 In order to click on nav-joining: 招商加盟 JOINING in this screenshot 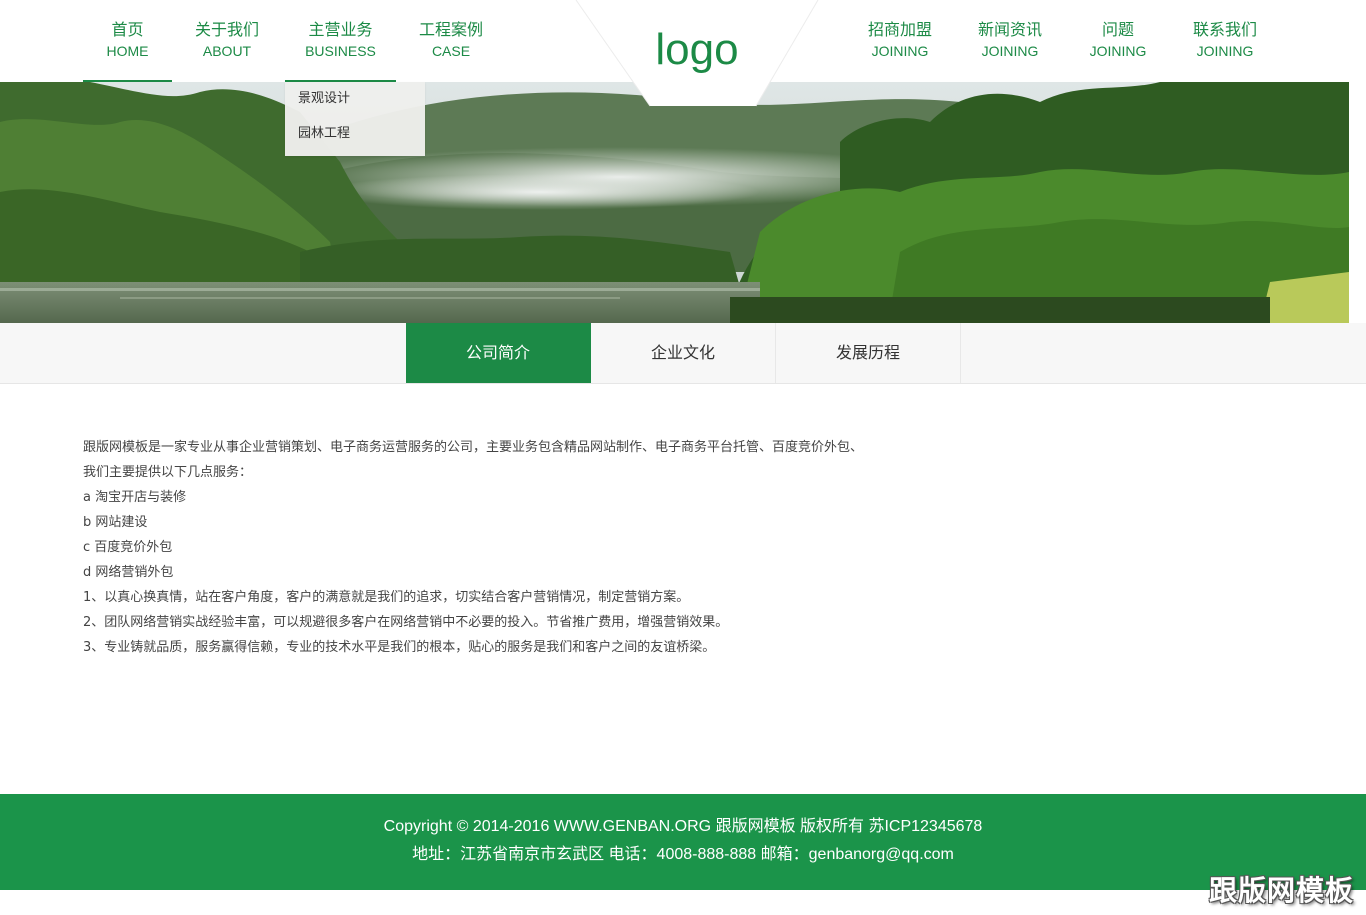, I will do `click(900, 40)`.